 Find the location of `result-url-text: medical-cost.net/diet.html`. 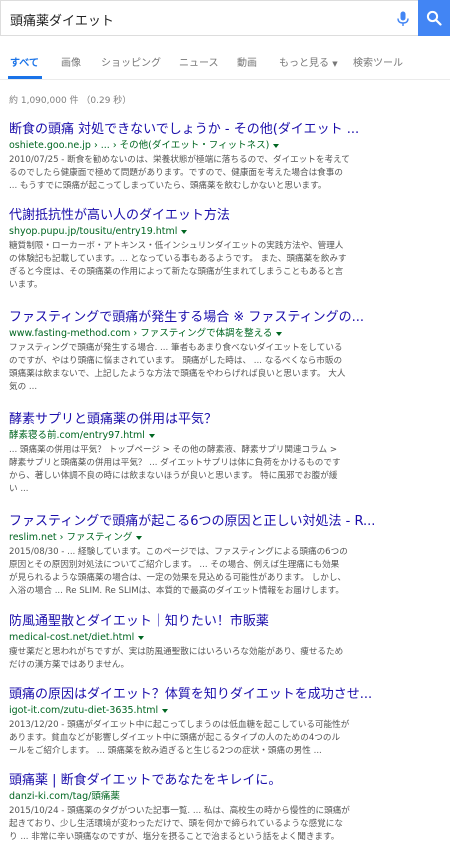

result-url-text: medical-cost.net/diet.html is located at coordinates (72, 637).